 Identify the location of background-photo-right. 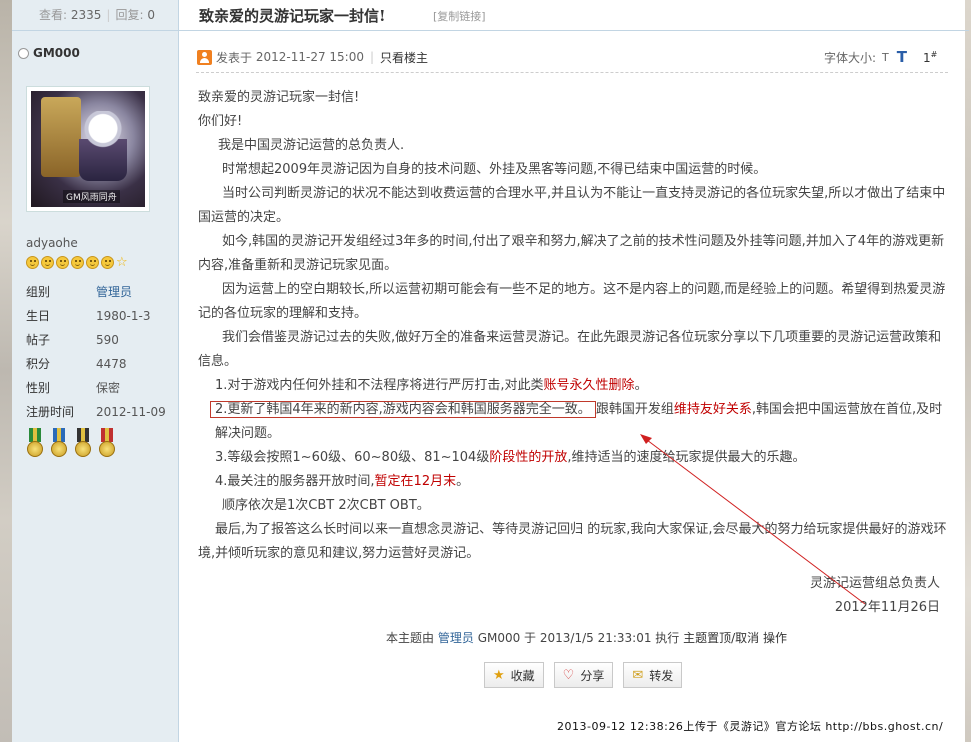
(968, 371).